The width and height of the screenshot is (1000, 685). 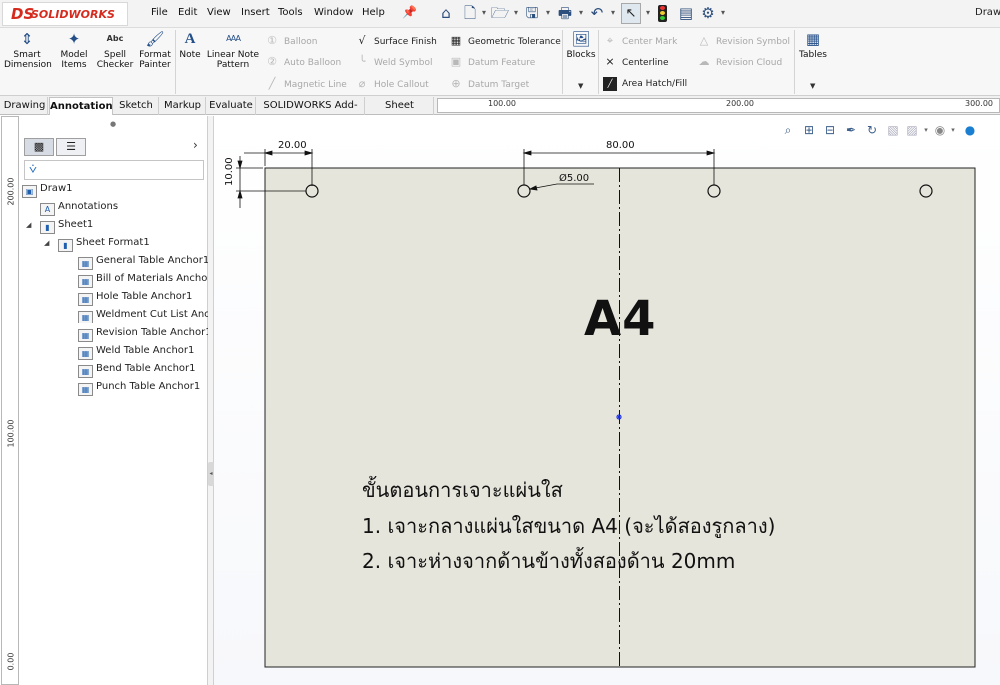 What do you see at coordinates (812, 86) in the screenshot?
I see `tables-dropdown-icon: ▼` at bounding box center [812, 86].